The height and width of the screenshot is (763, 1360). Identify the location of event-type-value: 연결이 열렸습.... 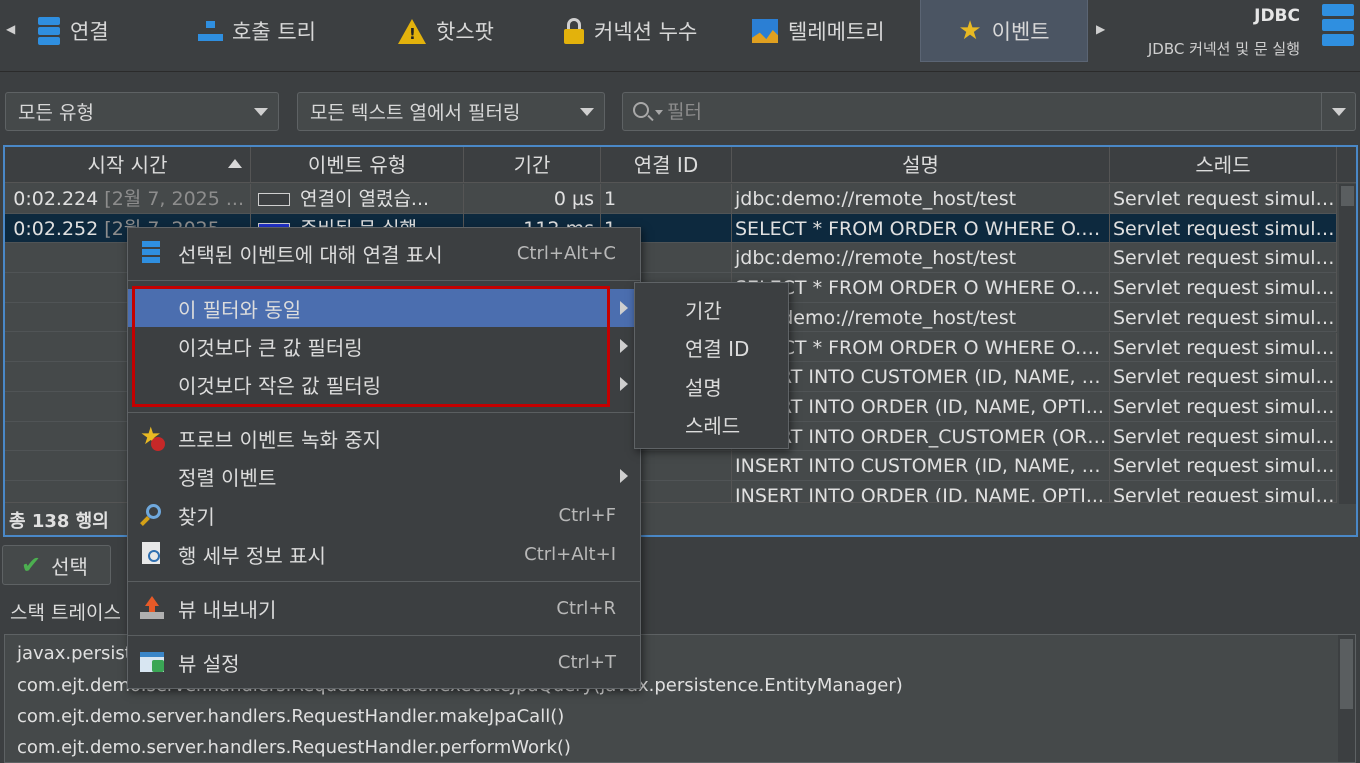
(365, 199).